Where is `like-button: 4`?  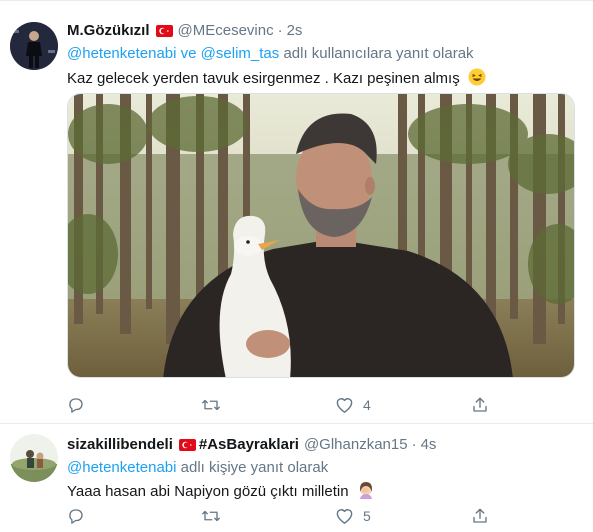 like-button: 4 is located at coordinates (353, 405).